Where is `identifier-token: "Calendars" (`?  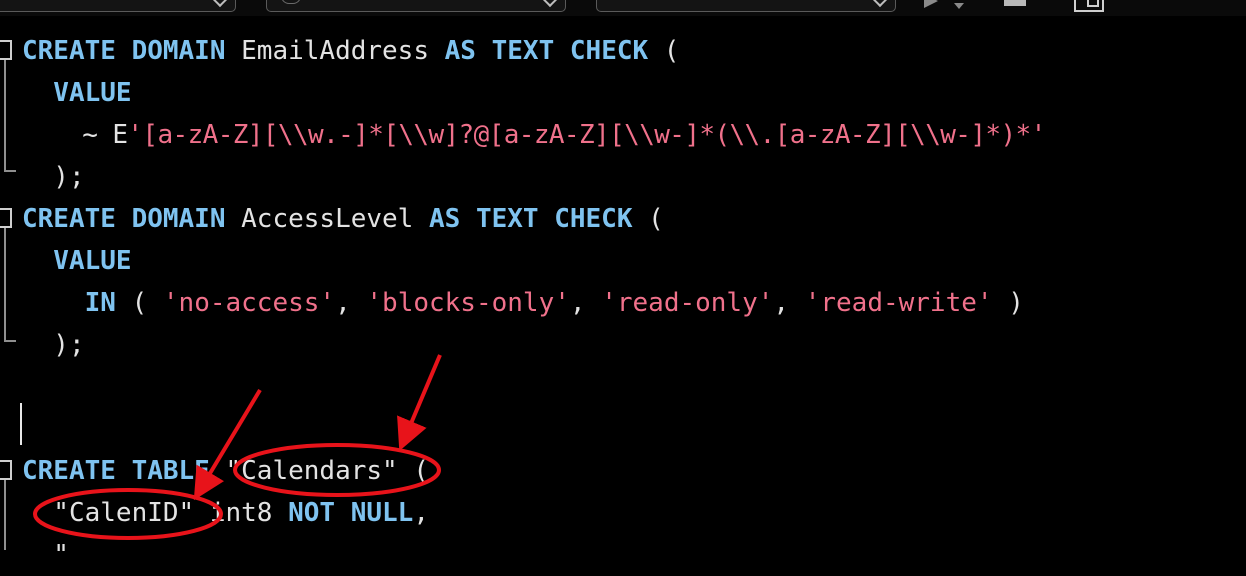
identifier-token: "Calendars" ( is located at coordinates (319, 471).